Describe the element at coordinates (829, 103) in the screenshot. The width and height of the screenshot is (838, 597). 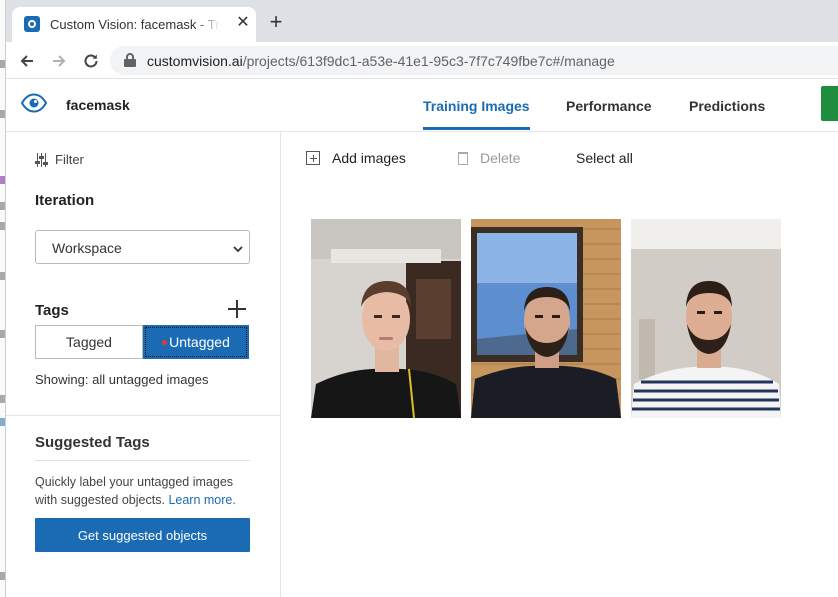
I see `train-button` at that location.